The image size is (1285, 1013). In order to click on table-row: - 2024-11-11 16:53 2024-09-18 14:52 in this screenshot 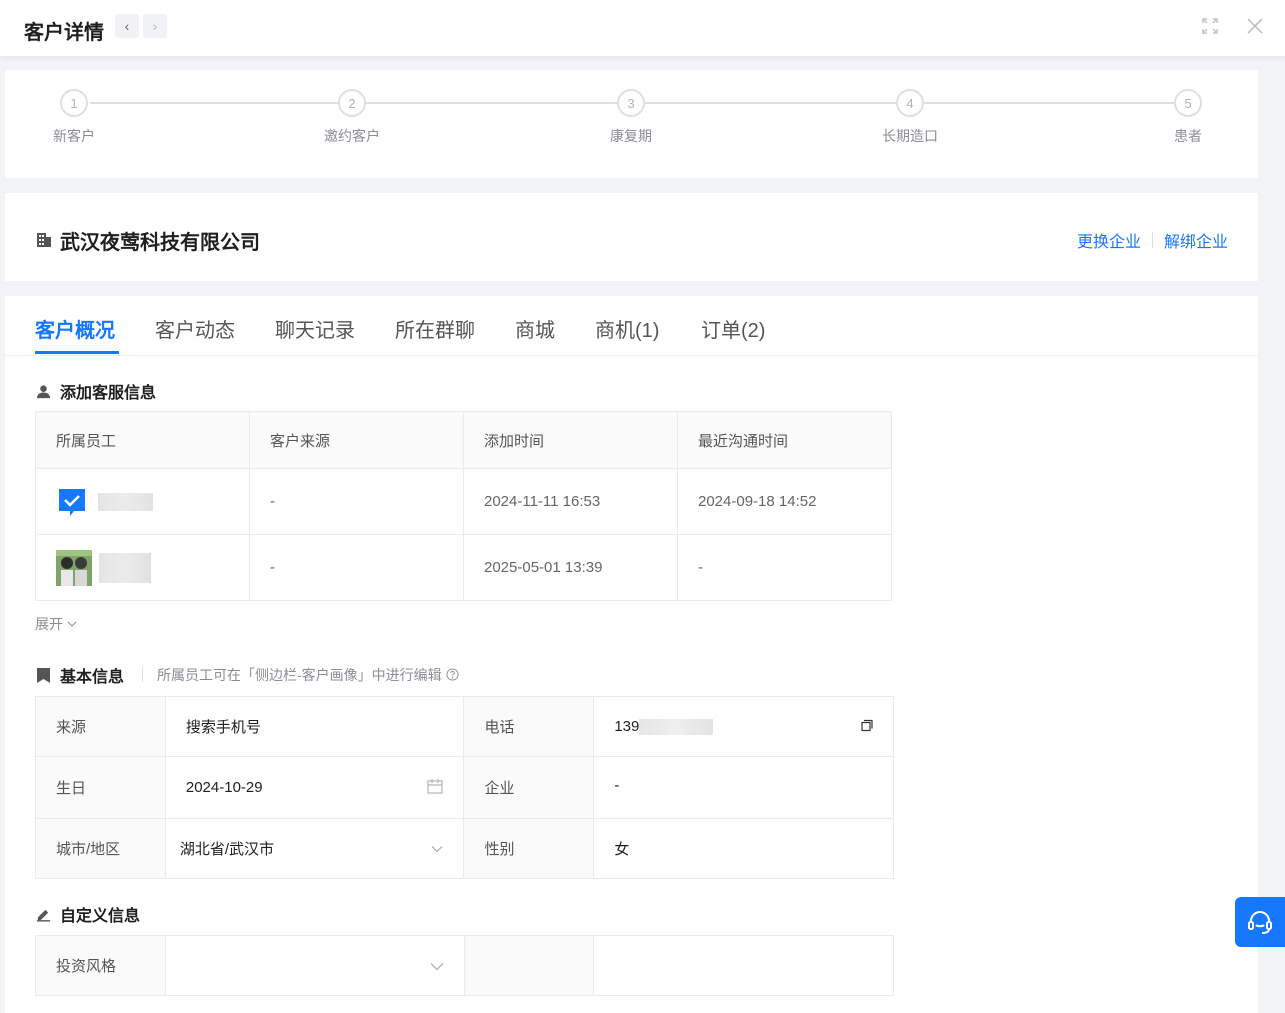, I will do `click(463, 501)`.